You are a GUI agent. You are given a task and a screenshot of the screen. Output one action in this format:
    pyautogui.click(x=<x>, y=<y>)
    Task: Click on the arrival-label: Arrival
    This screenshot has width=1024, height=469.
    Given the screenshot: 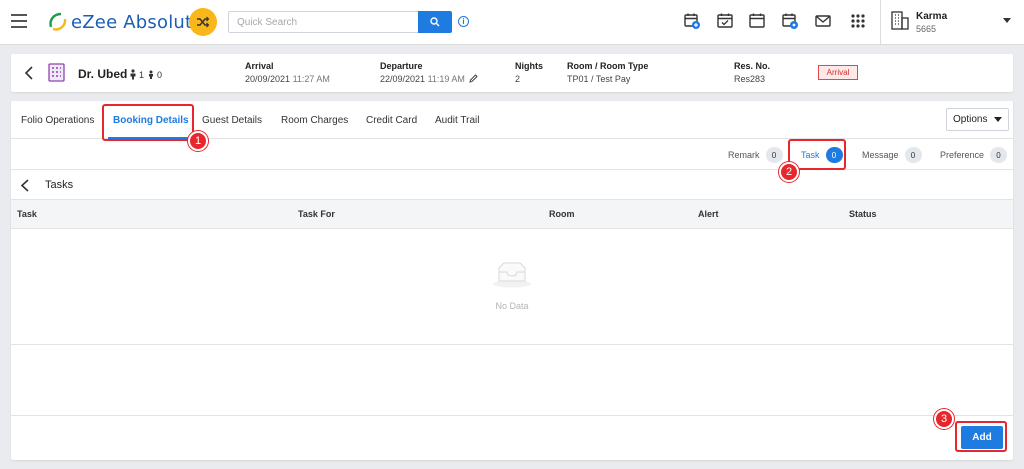 What is the action you would take?
    pyautogui.click(x=259, y=66)
    